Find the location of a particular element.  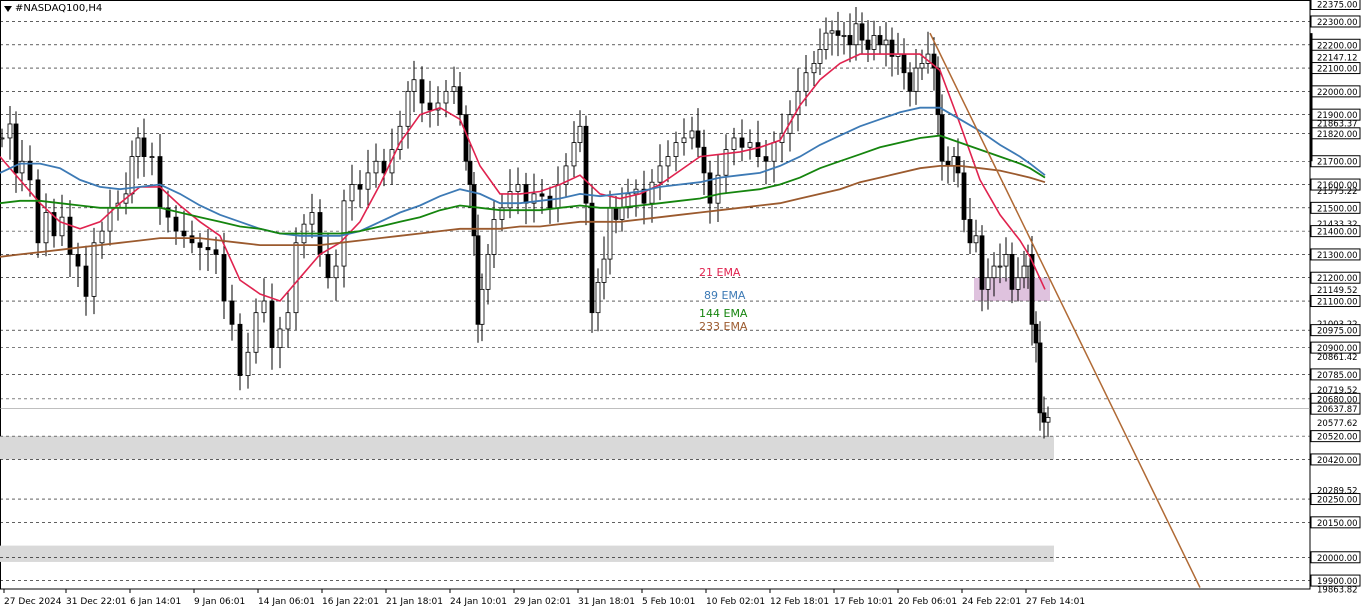

dropdown-triangle-icon is located at coordinates (8, 8).